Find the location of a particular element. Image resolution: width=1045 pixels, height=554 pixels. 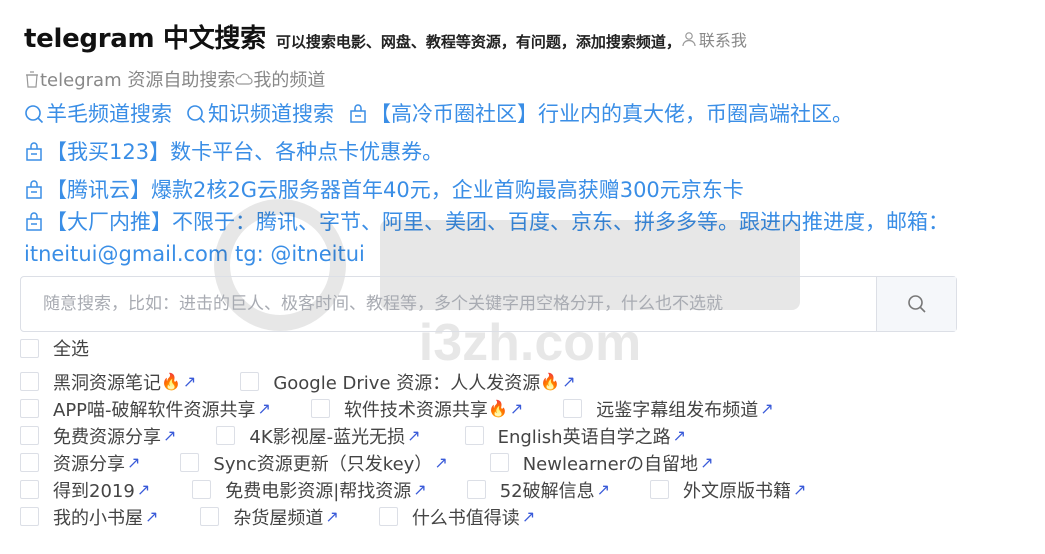

channel-label: 黑洞资源笔记 is located at coordinates (107, 383).